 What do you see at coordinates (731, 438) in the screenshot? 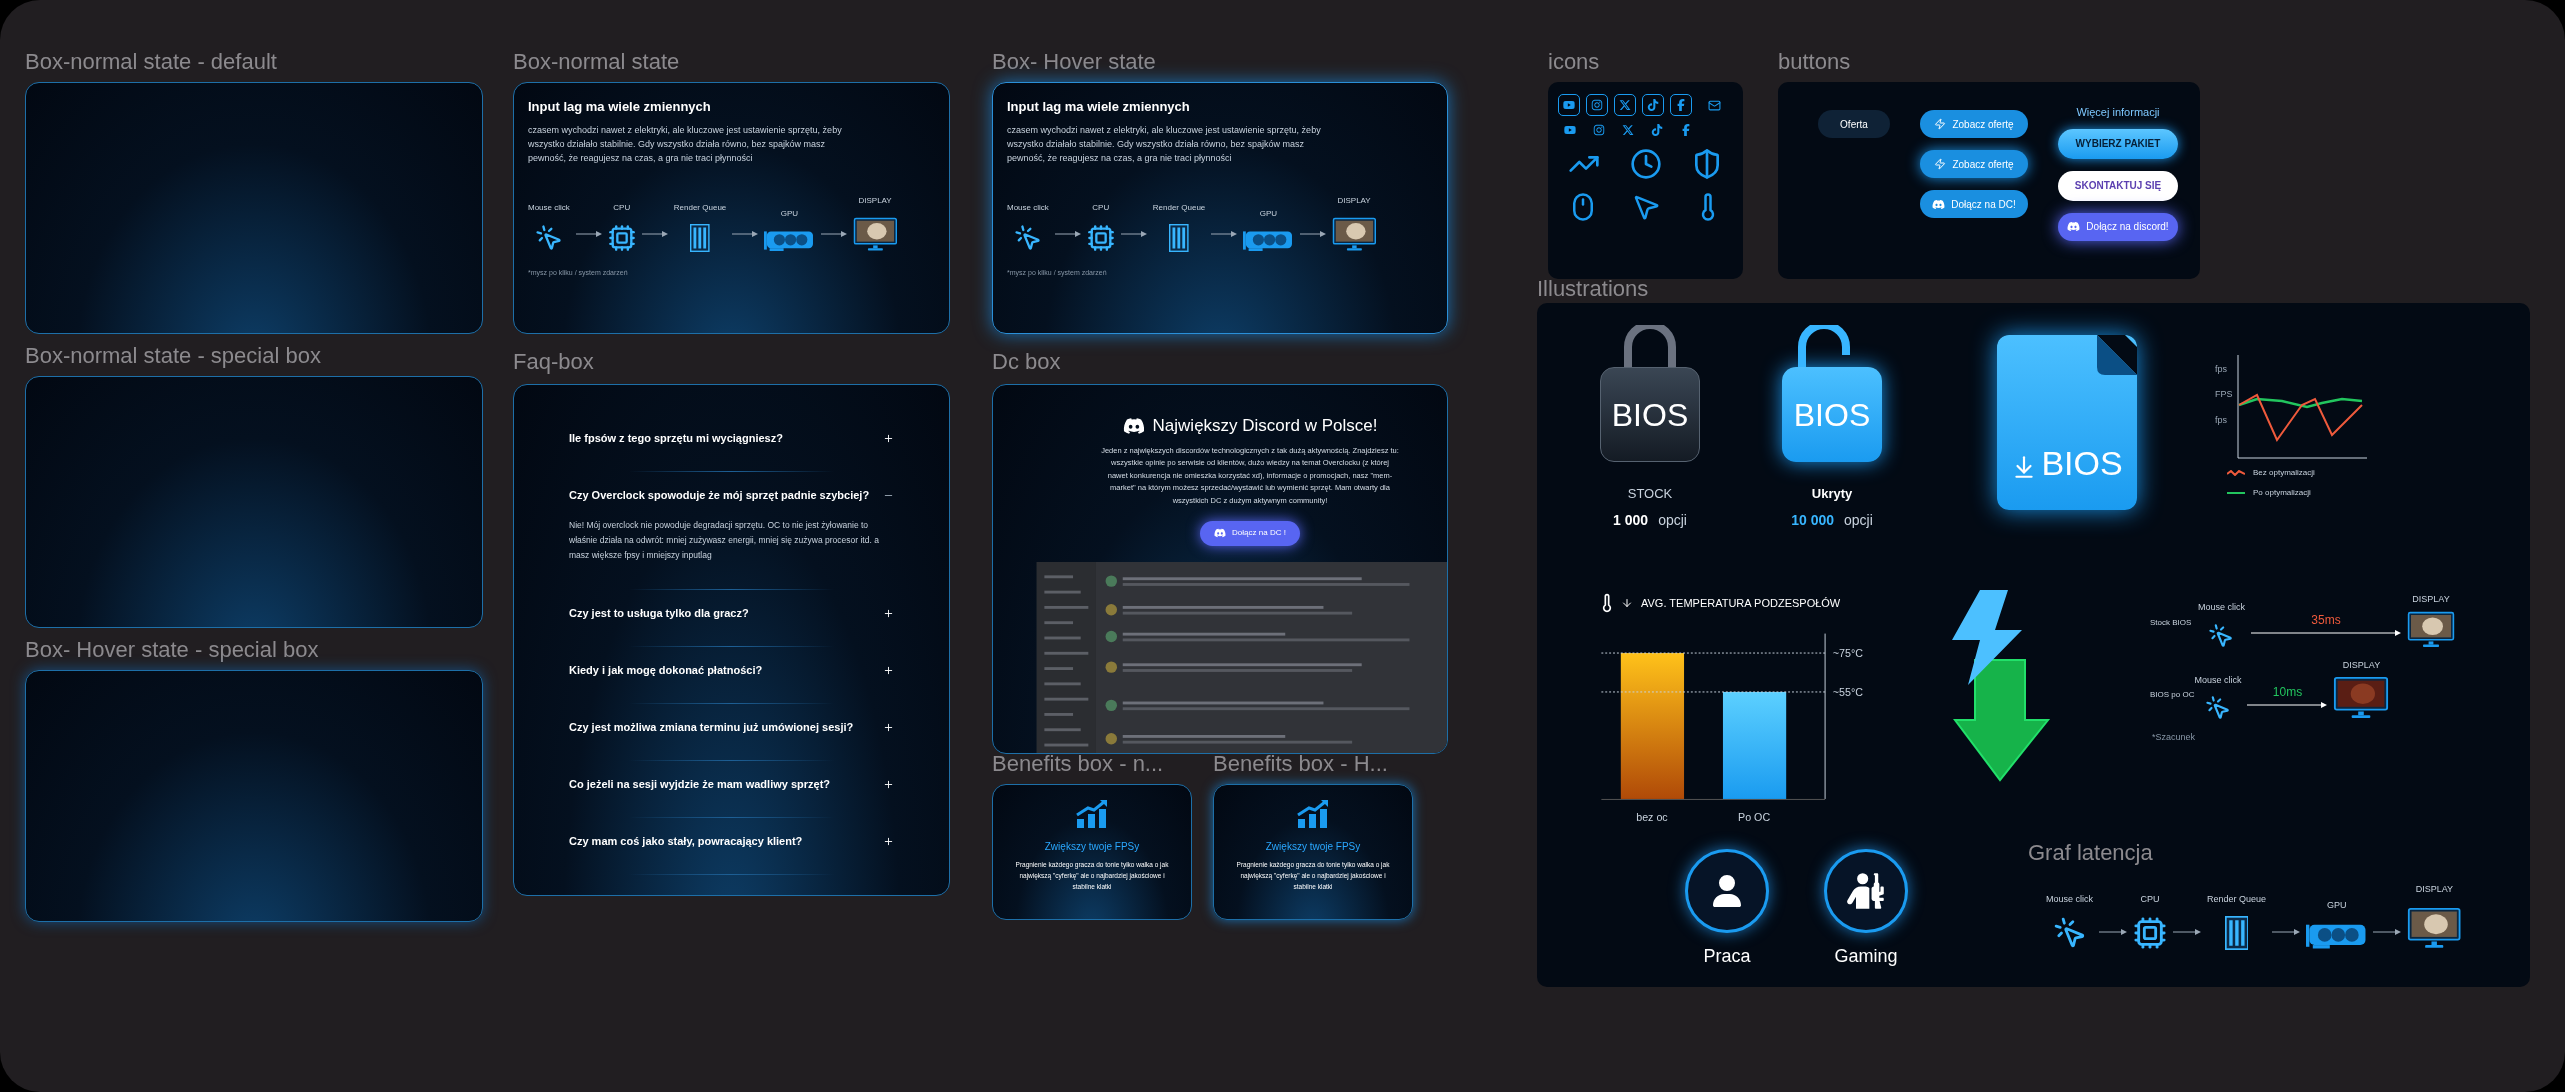
I see `faq-question: Ile fpsów z tego sprzętu mi wyciągniesz?` at bounding box center [731, 438].